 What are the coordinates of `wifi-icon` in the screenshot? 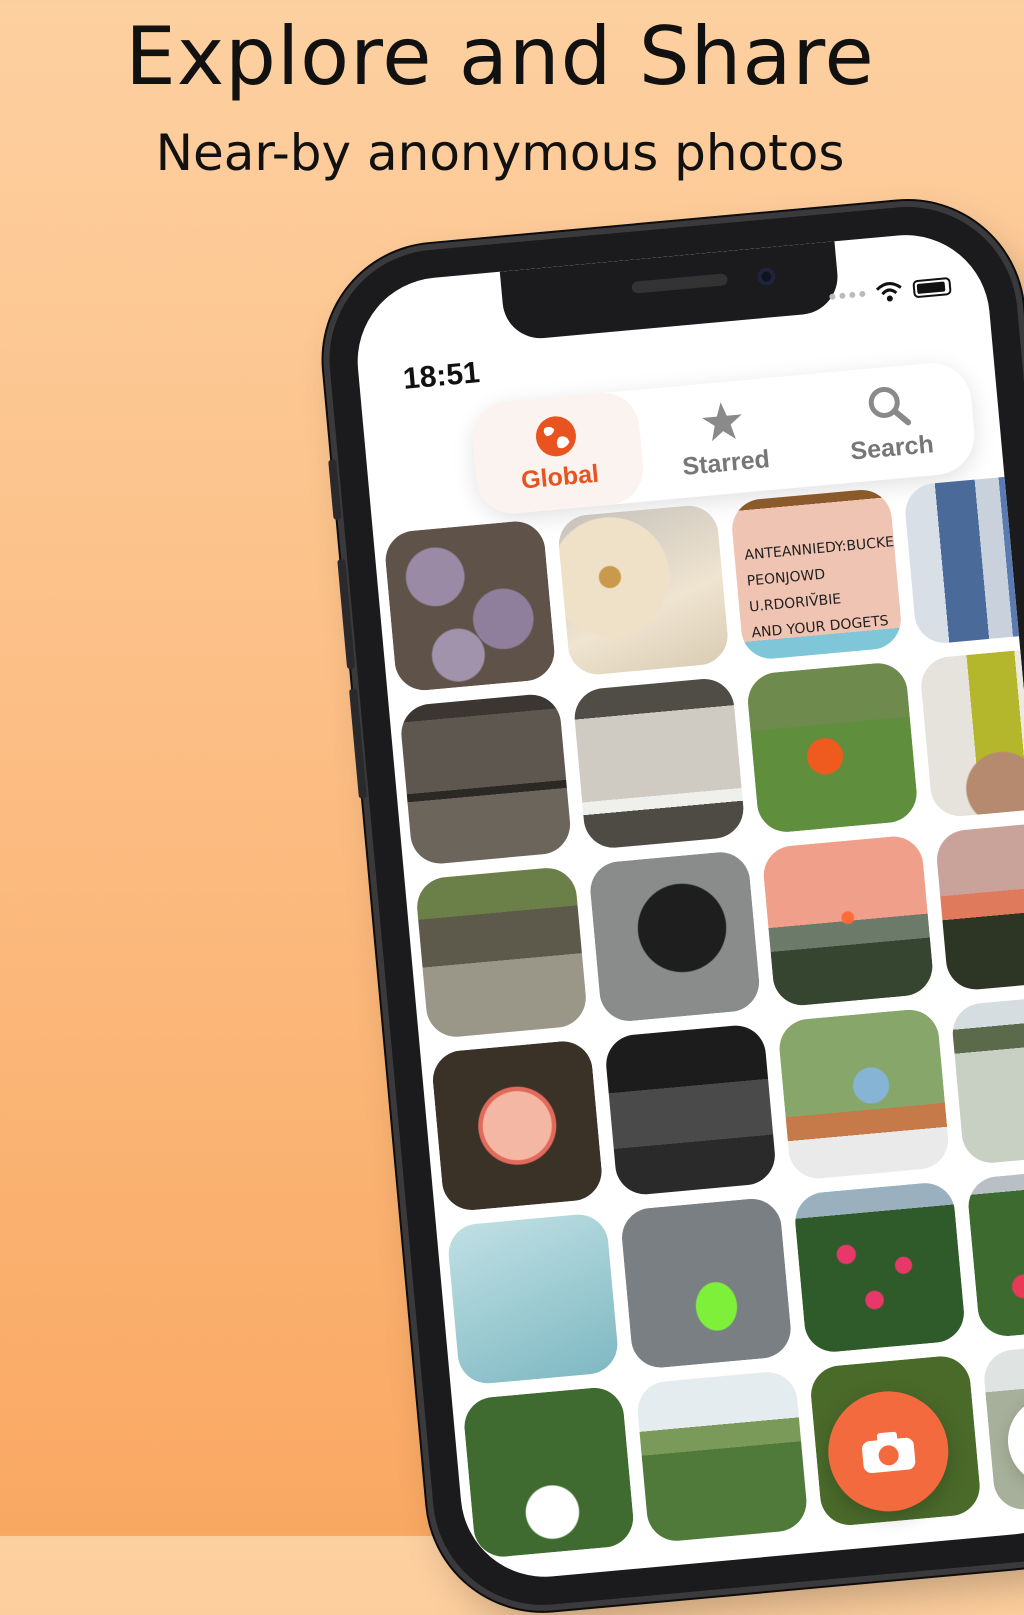 It's located at (888, 292).